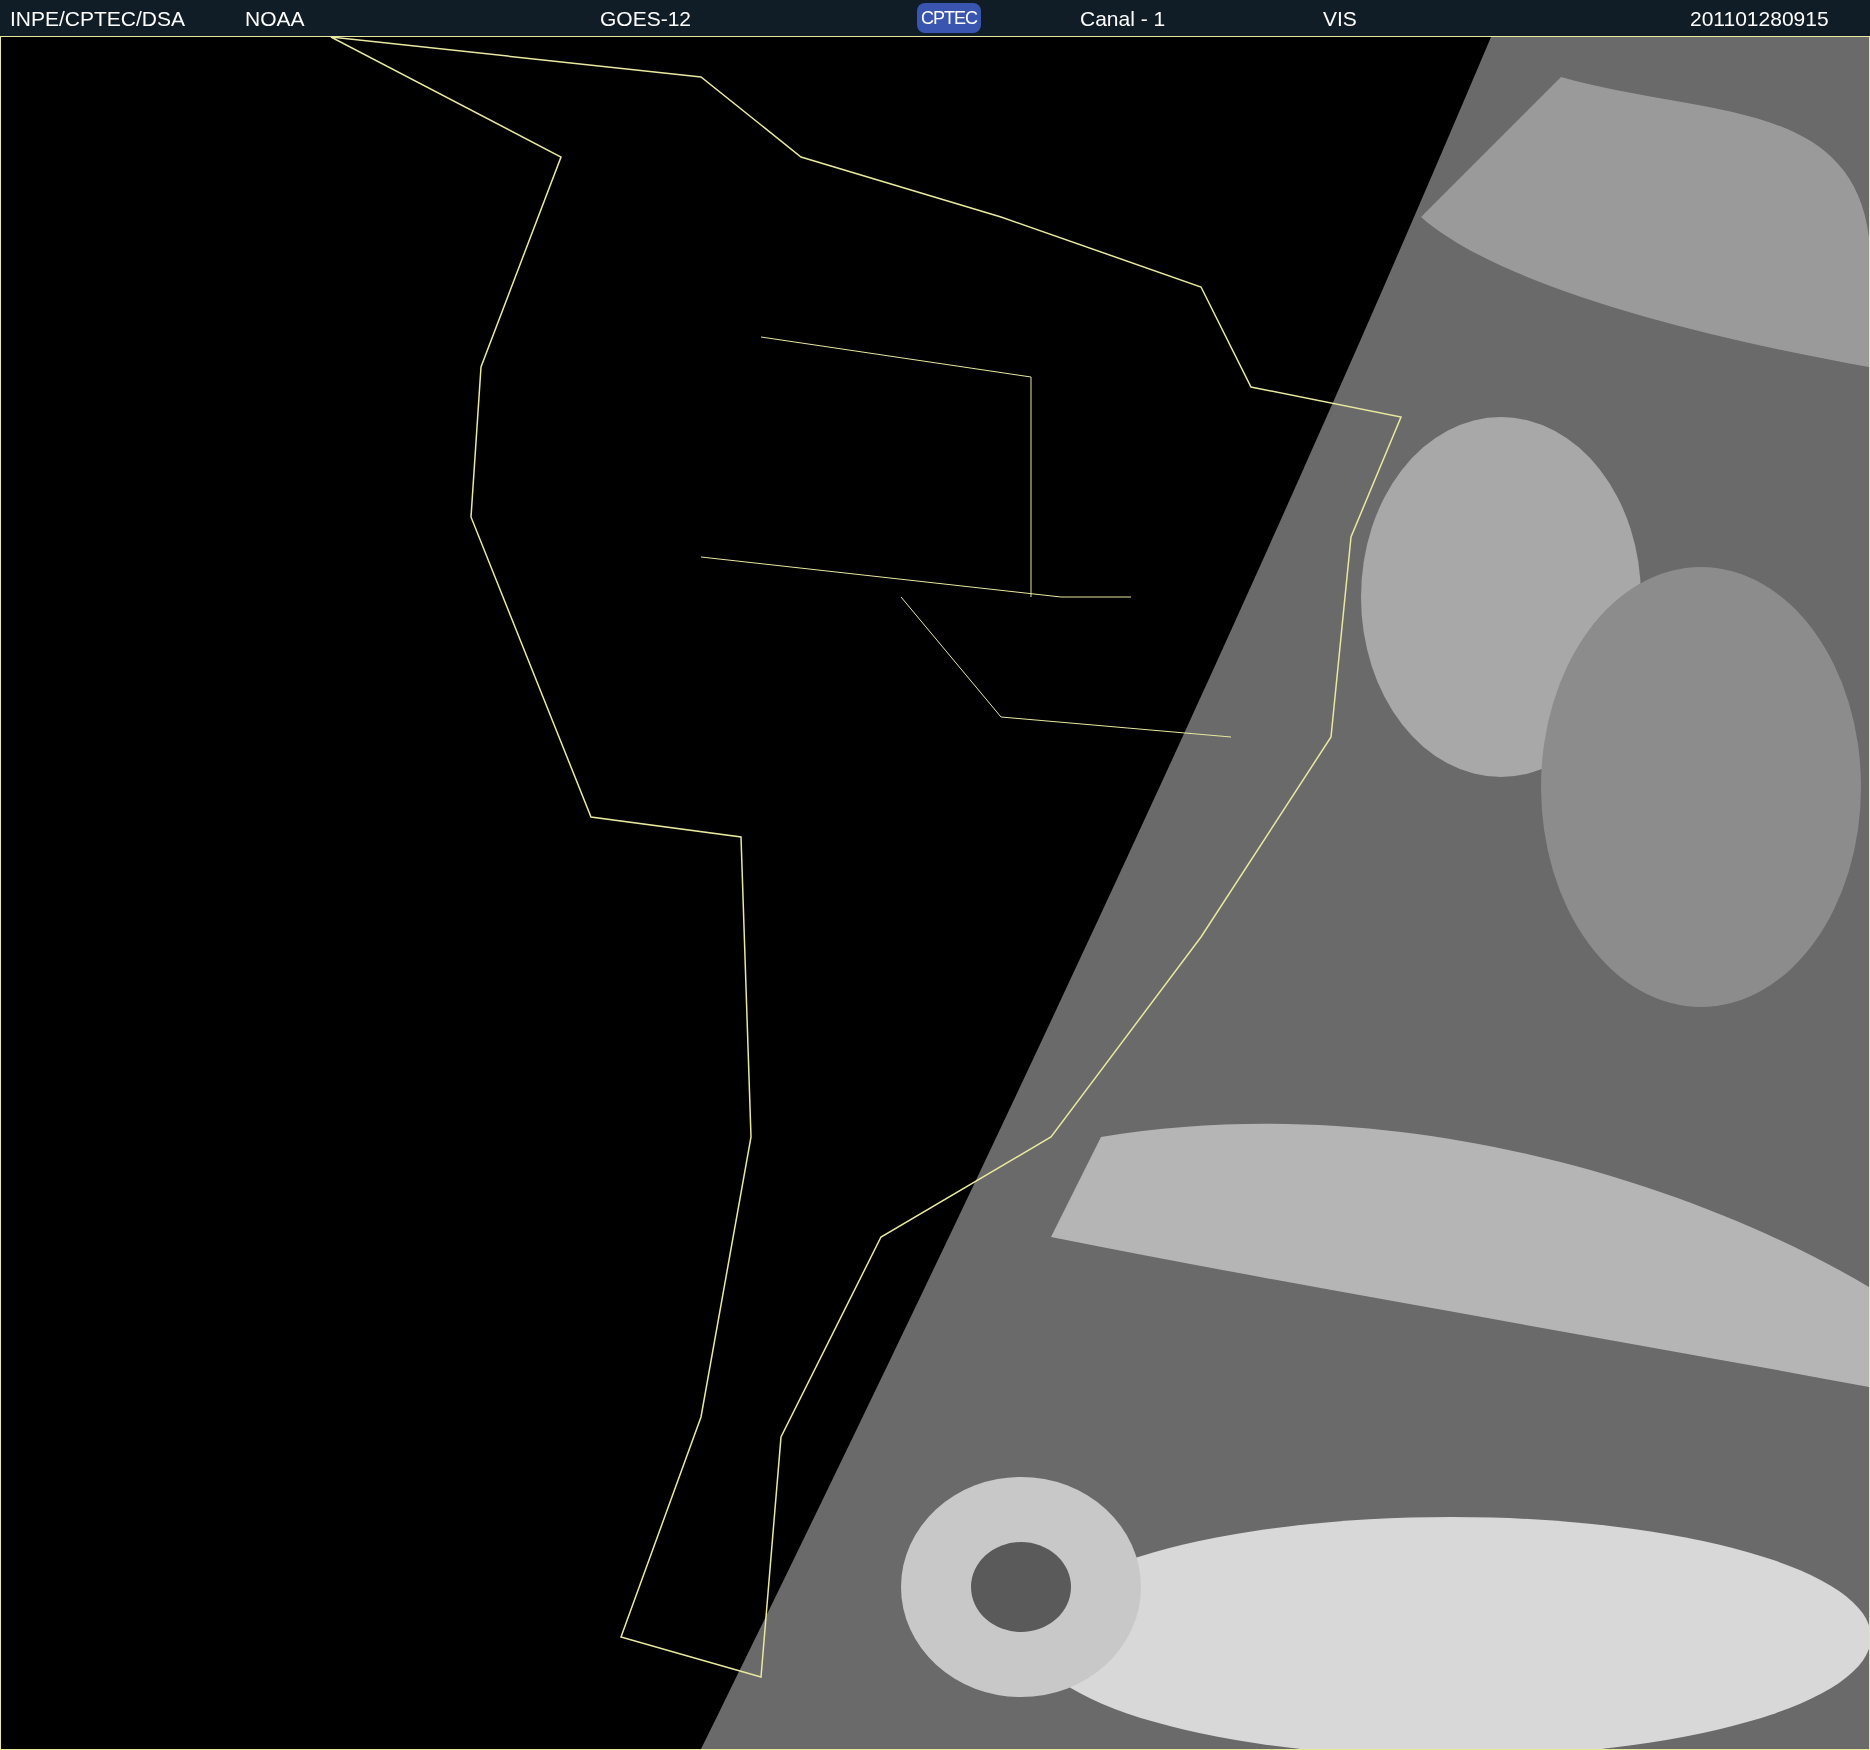 The height and width of the screenshot is (1750, 1870). I want to click on header-label: Canal - 1, so click(1123, 18).